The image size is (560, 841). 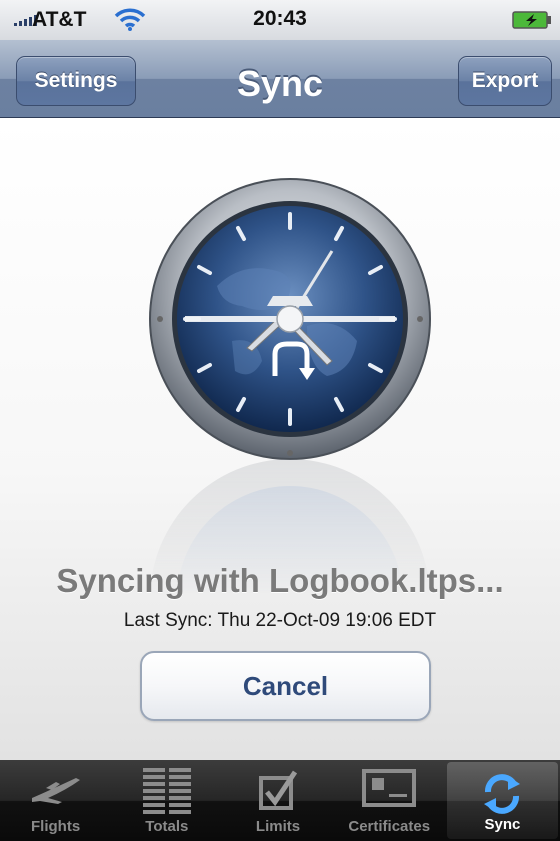 I want to click on last-sync-text: Last Sync: Thu 22-Oct-09 19:06 EDT, so click(x=280, y=620).